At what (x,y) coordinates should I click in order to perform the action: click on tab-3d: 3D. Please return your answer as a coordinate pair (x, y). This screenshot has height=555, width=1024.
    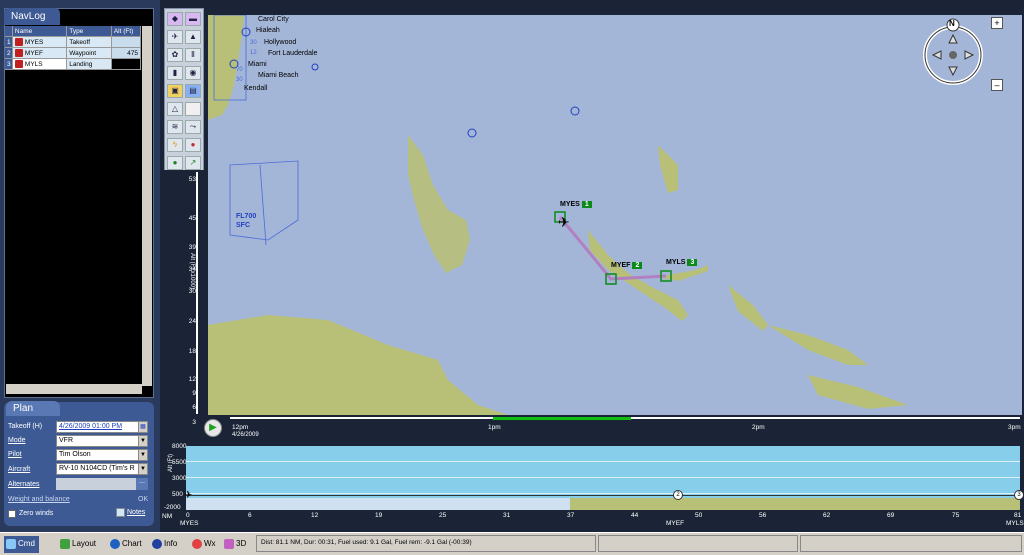
    Looking at the image, I should click on (236, 544).